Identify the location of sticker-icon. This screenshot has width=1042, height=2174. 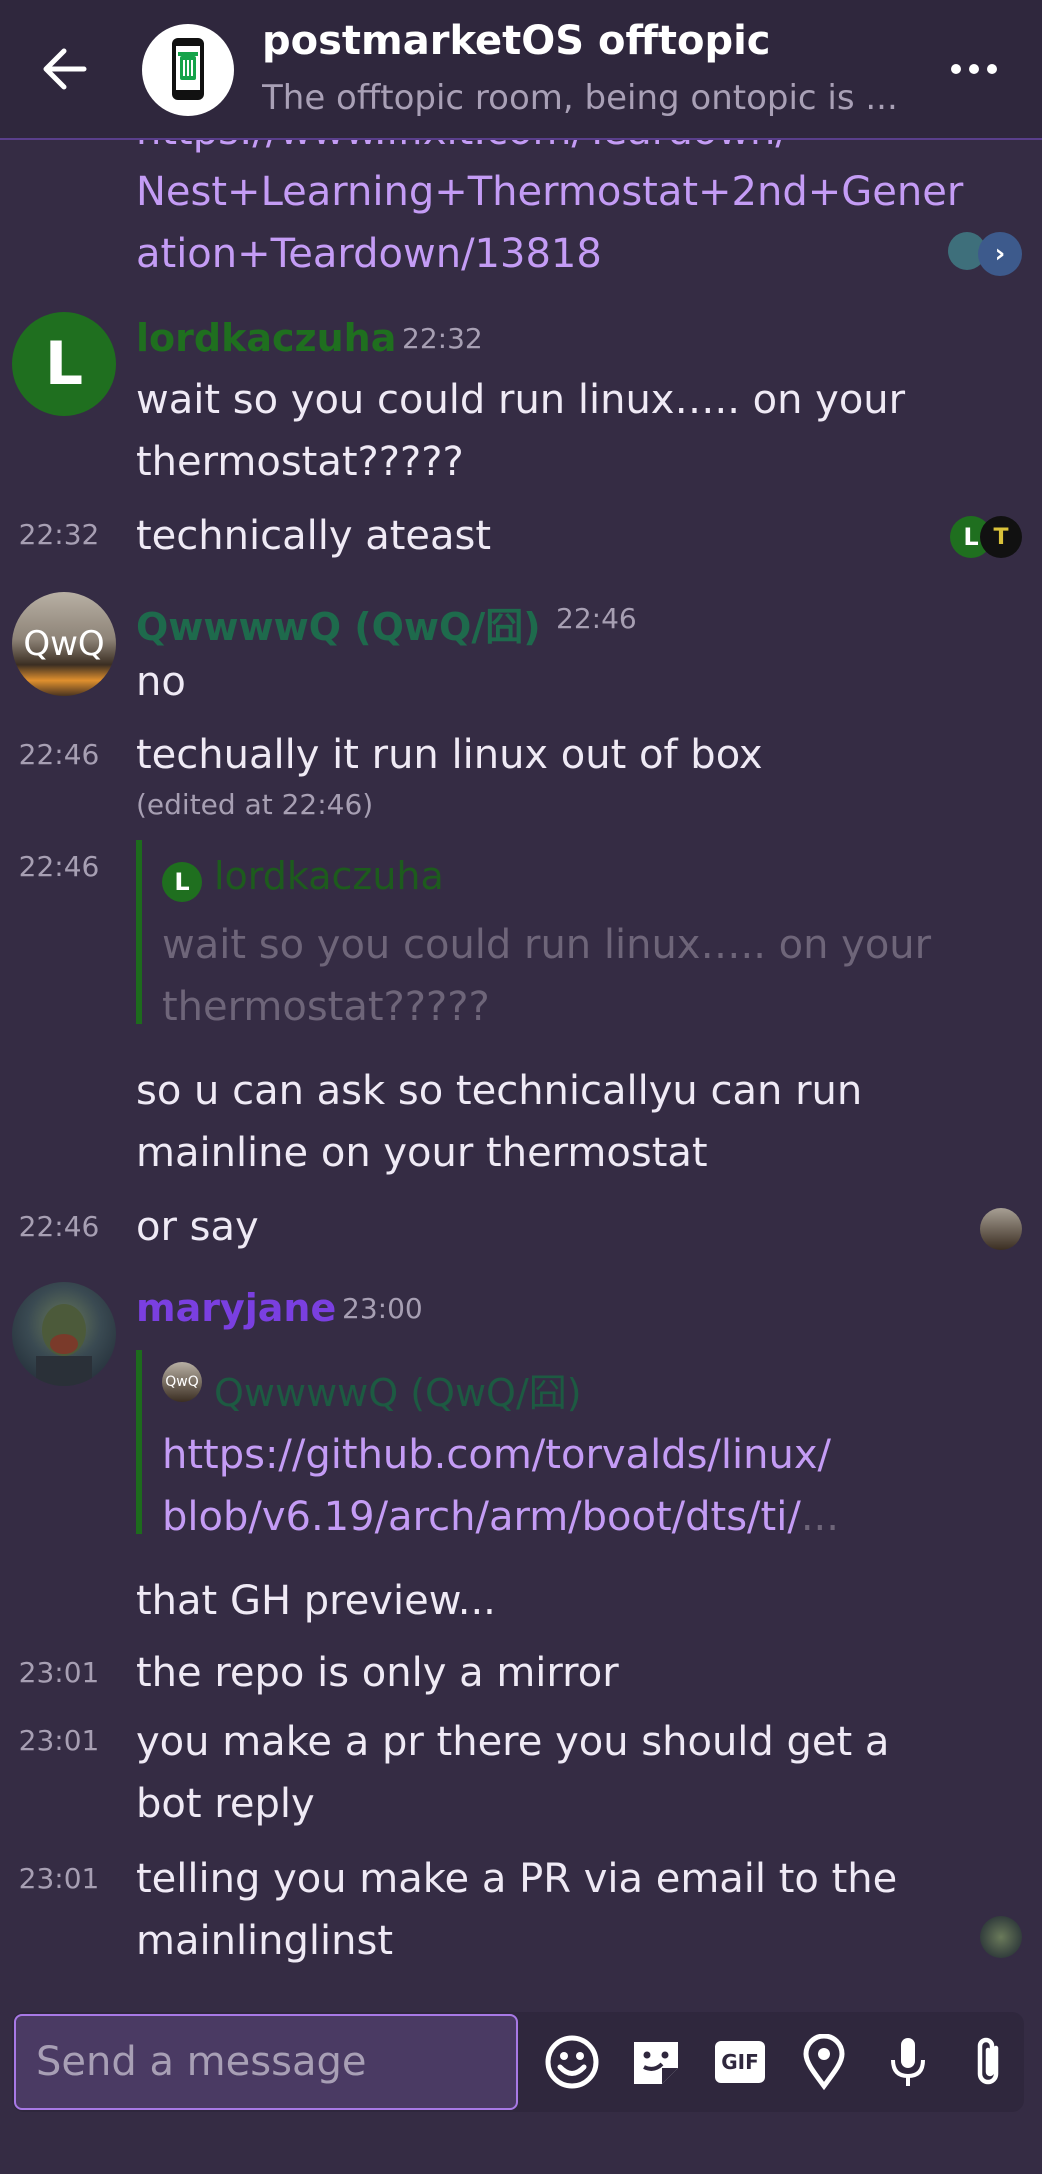
(656, 2062).